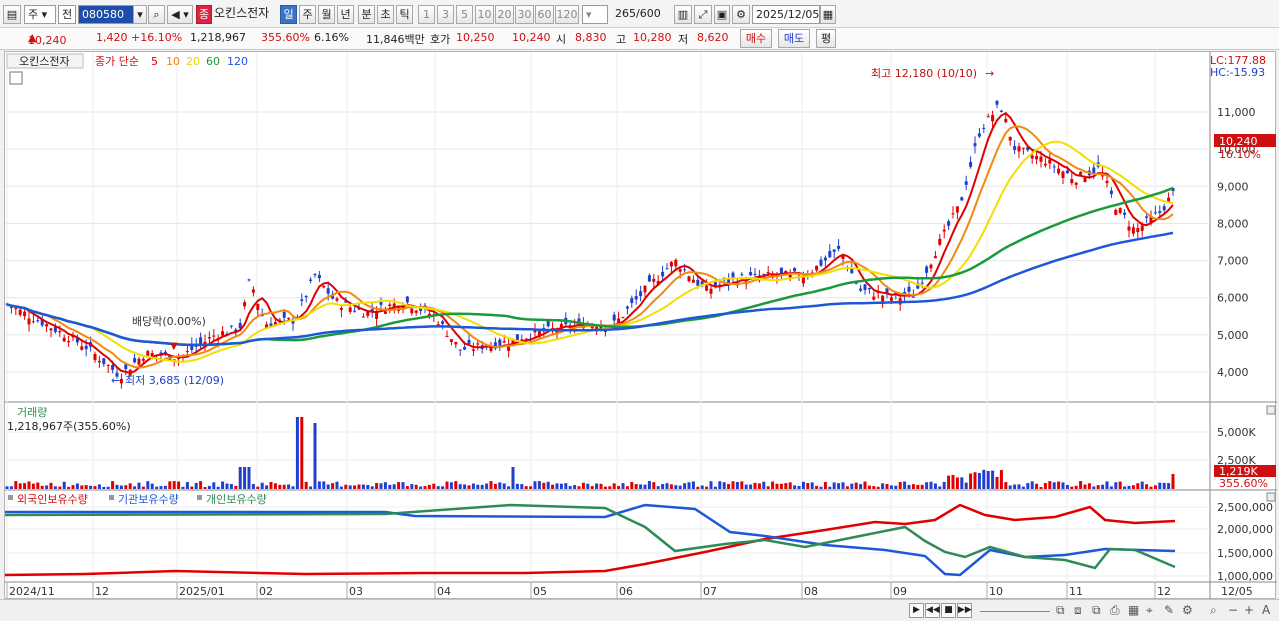 This screenshot has width=1279, height=621. What do you see at coordinates (786, 14) in the screenshot?
I see `date-input: 2025/12/05` at bounding box center [786, 14].